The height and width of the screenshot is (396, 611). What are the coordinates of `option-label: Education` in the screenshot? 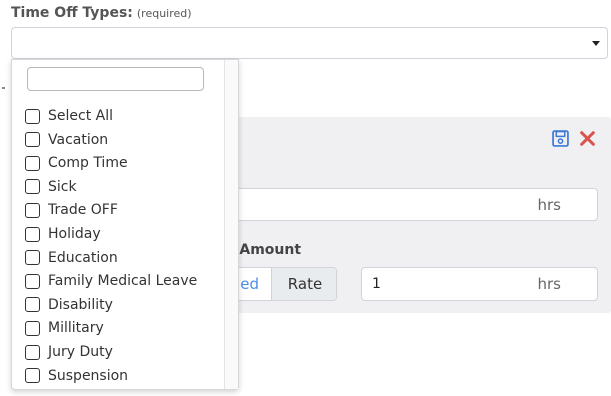 It's located at (83, 257).